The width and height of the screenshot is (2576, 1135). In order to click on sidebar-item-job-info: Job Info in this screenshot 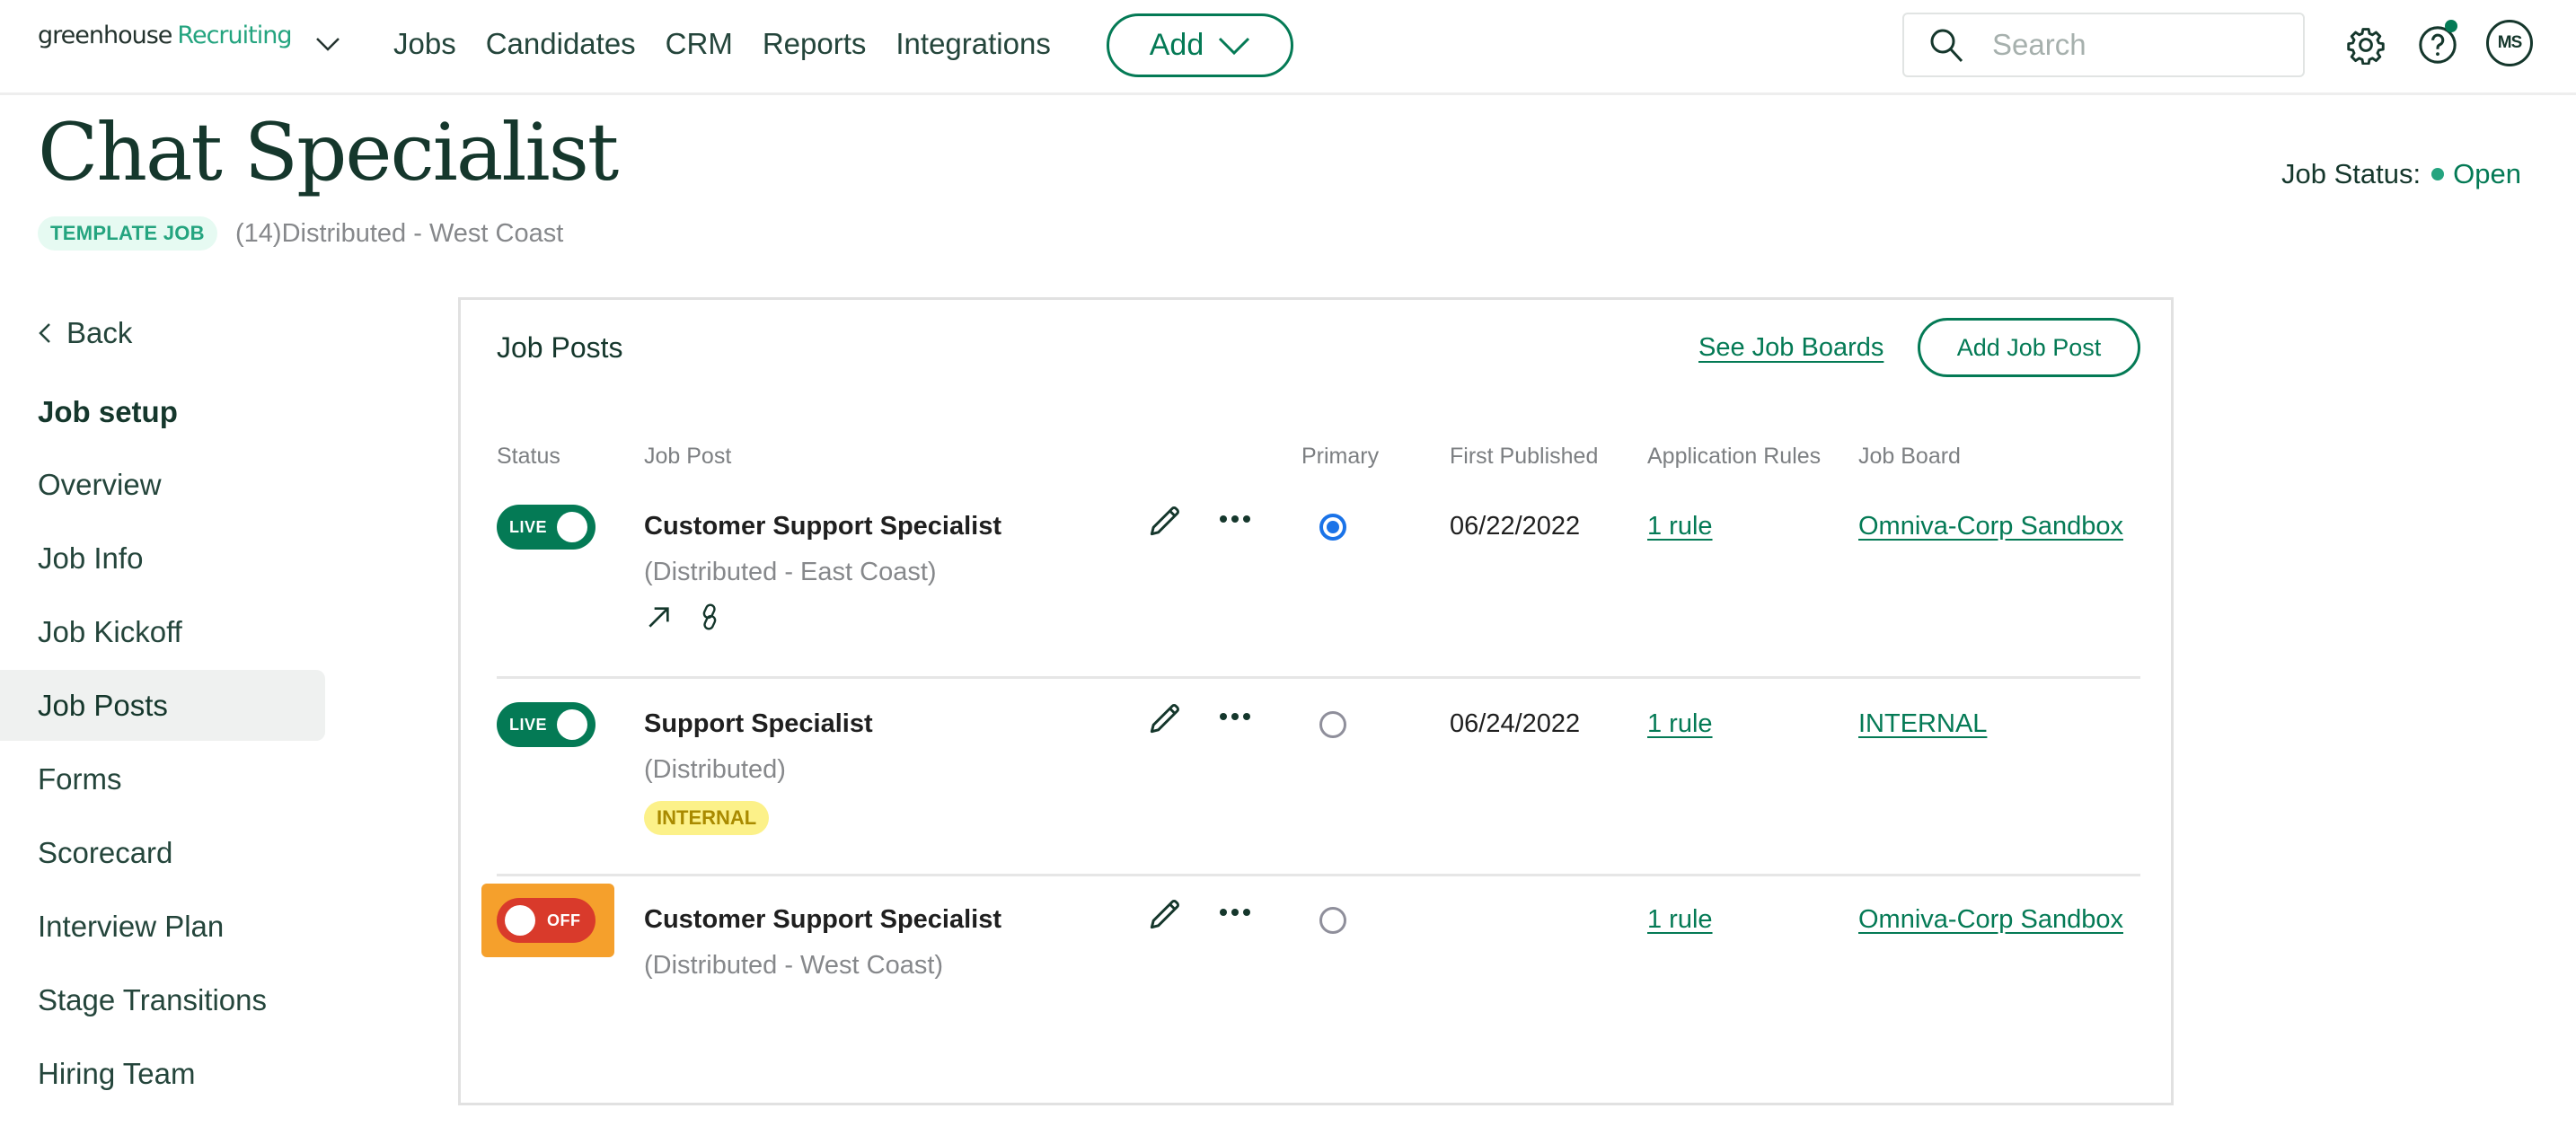, I will do `click(162, 558)`.